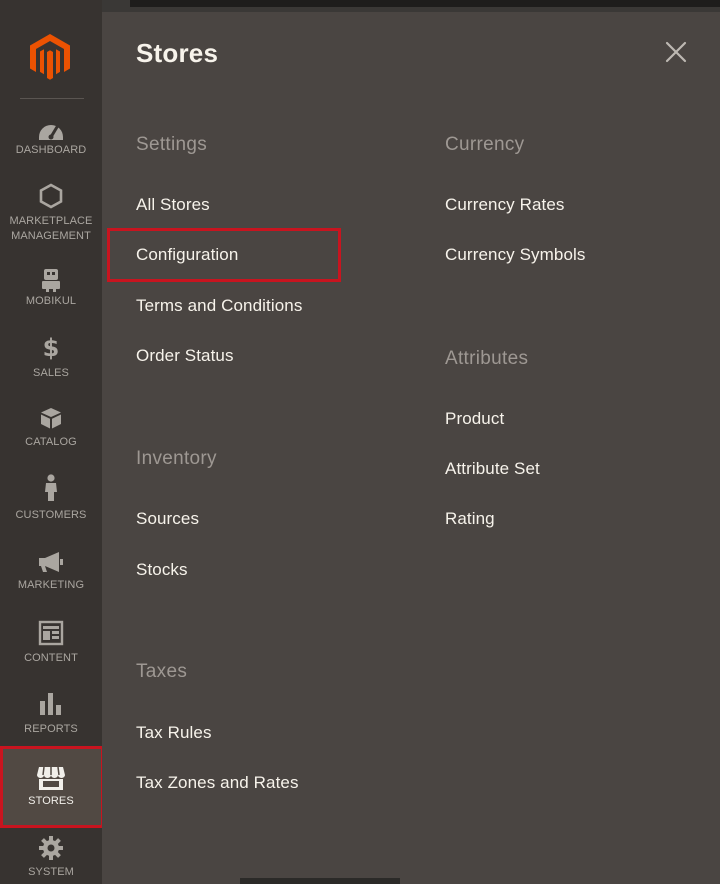  Describe the element at coordinates (505, 205) in the screenshot. I see `menu-link-currency-rates: Currency Rates` at that location.